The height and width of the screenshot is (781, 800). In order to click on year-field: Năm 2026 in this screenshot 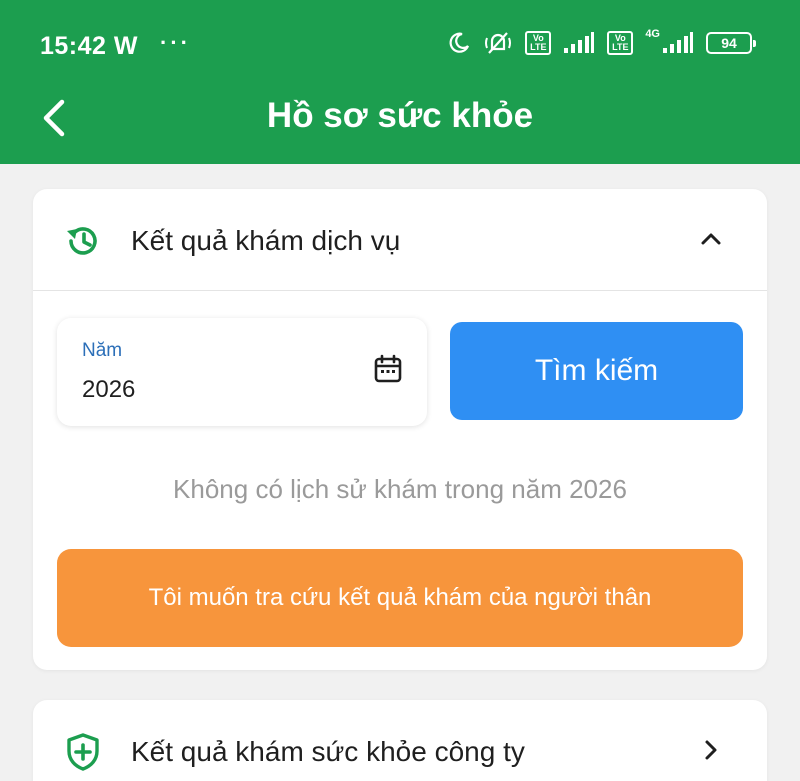, I will do `click(242, 372)`.